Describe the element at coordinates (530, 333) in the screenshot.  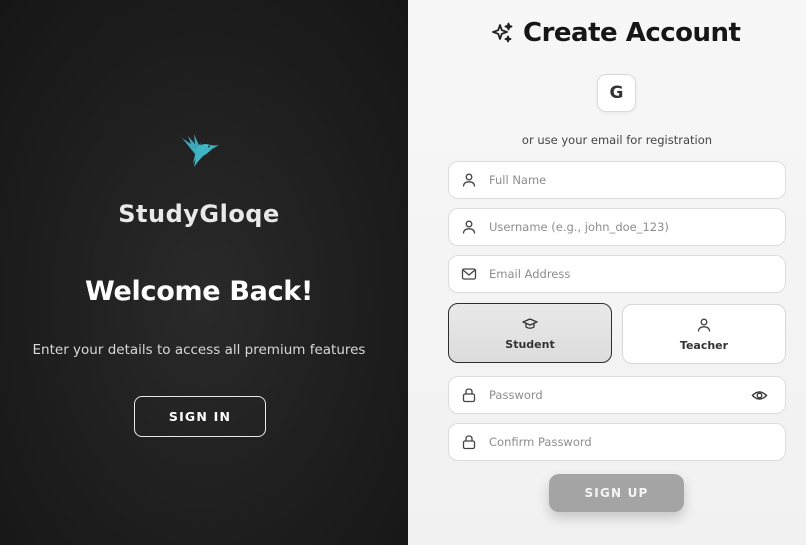
I see `role-student-option: Student` at that location.